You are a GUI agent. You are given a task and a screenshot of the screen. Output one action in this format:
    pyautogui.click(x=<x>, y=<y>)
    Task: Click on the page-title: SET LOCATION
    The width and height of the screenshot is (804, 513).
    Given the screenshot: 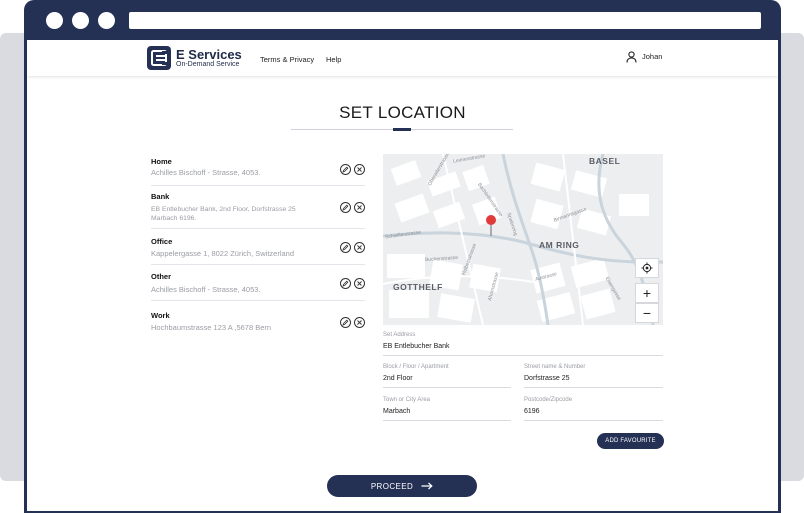 What is the action you would take?
    pyautogui.click(x=402, y=112)
    